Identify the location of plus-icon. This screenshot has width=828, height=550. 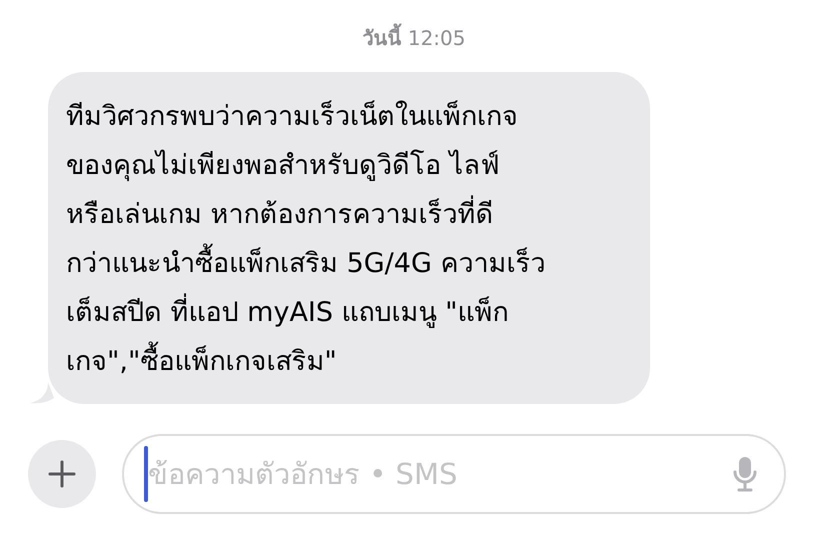
(62, 474).